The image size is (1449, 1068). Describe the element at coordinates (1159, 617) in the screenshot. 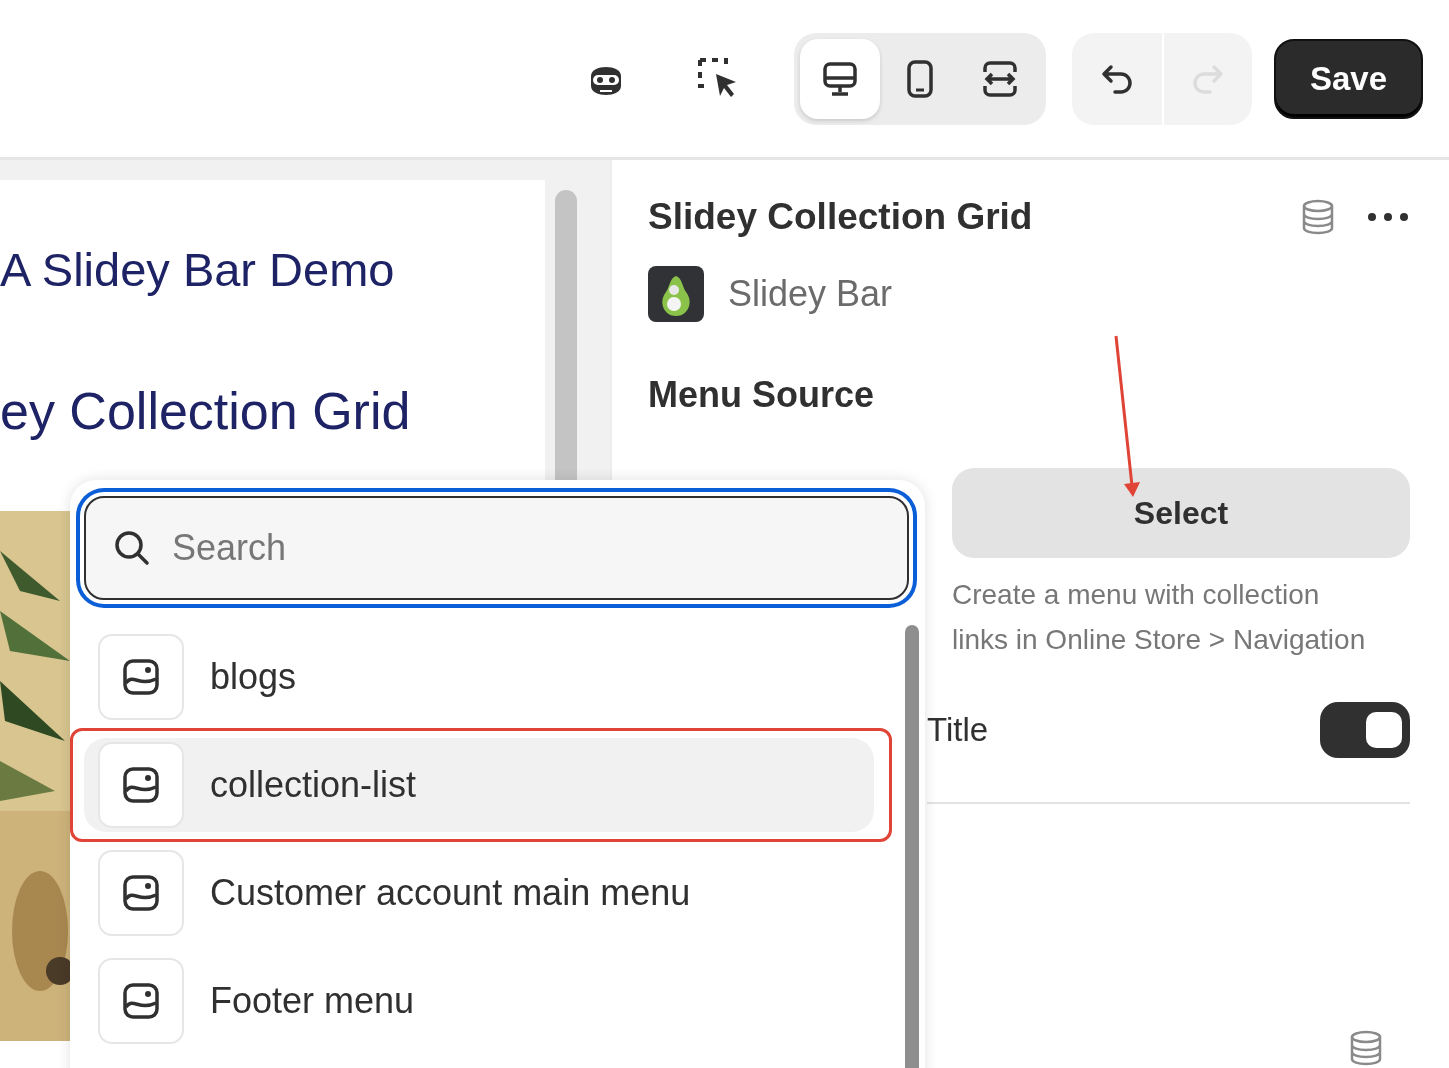

I see `help-text: Create a menu with collection links in Online Store > Navigation` at that location.